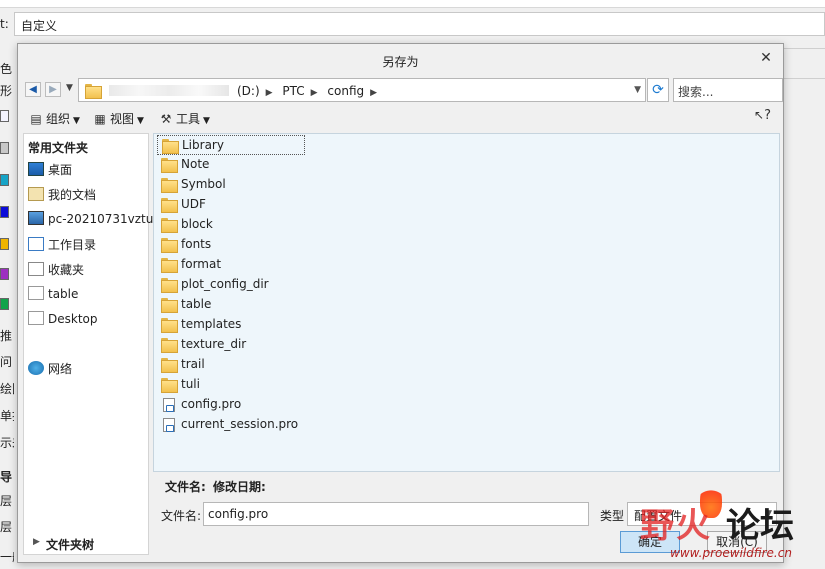  Describe the element at coordinates (62, 196) in the screenshot. I see `sidebar-item-documents: 我的文档` at that location.